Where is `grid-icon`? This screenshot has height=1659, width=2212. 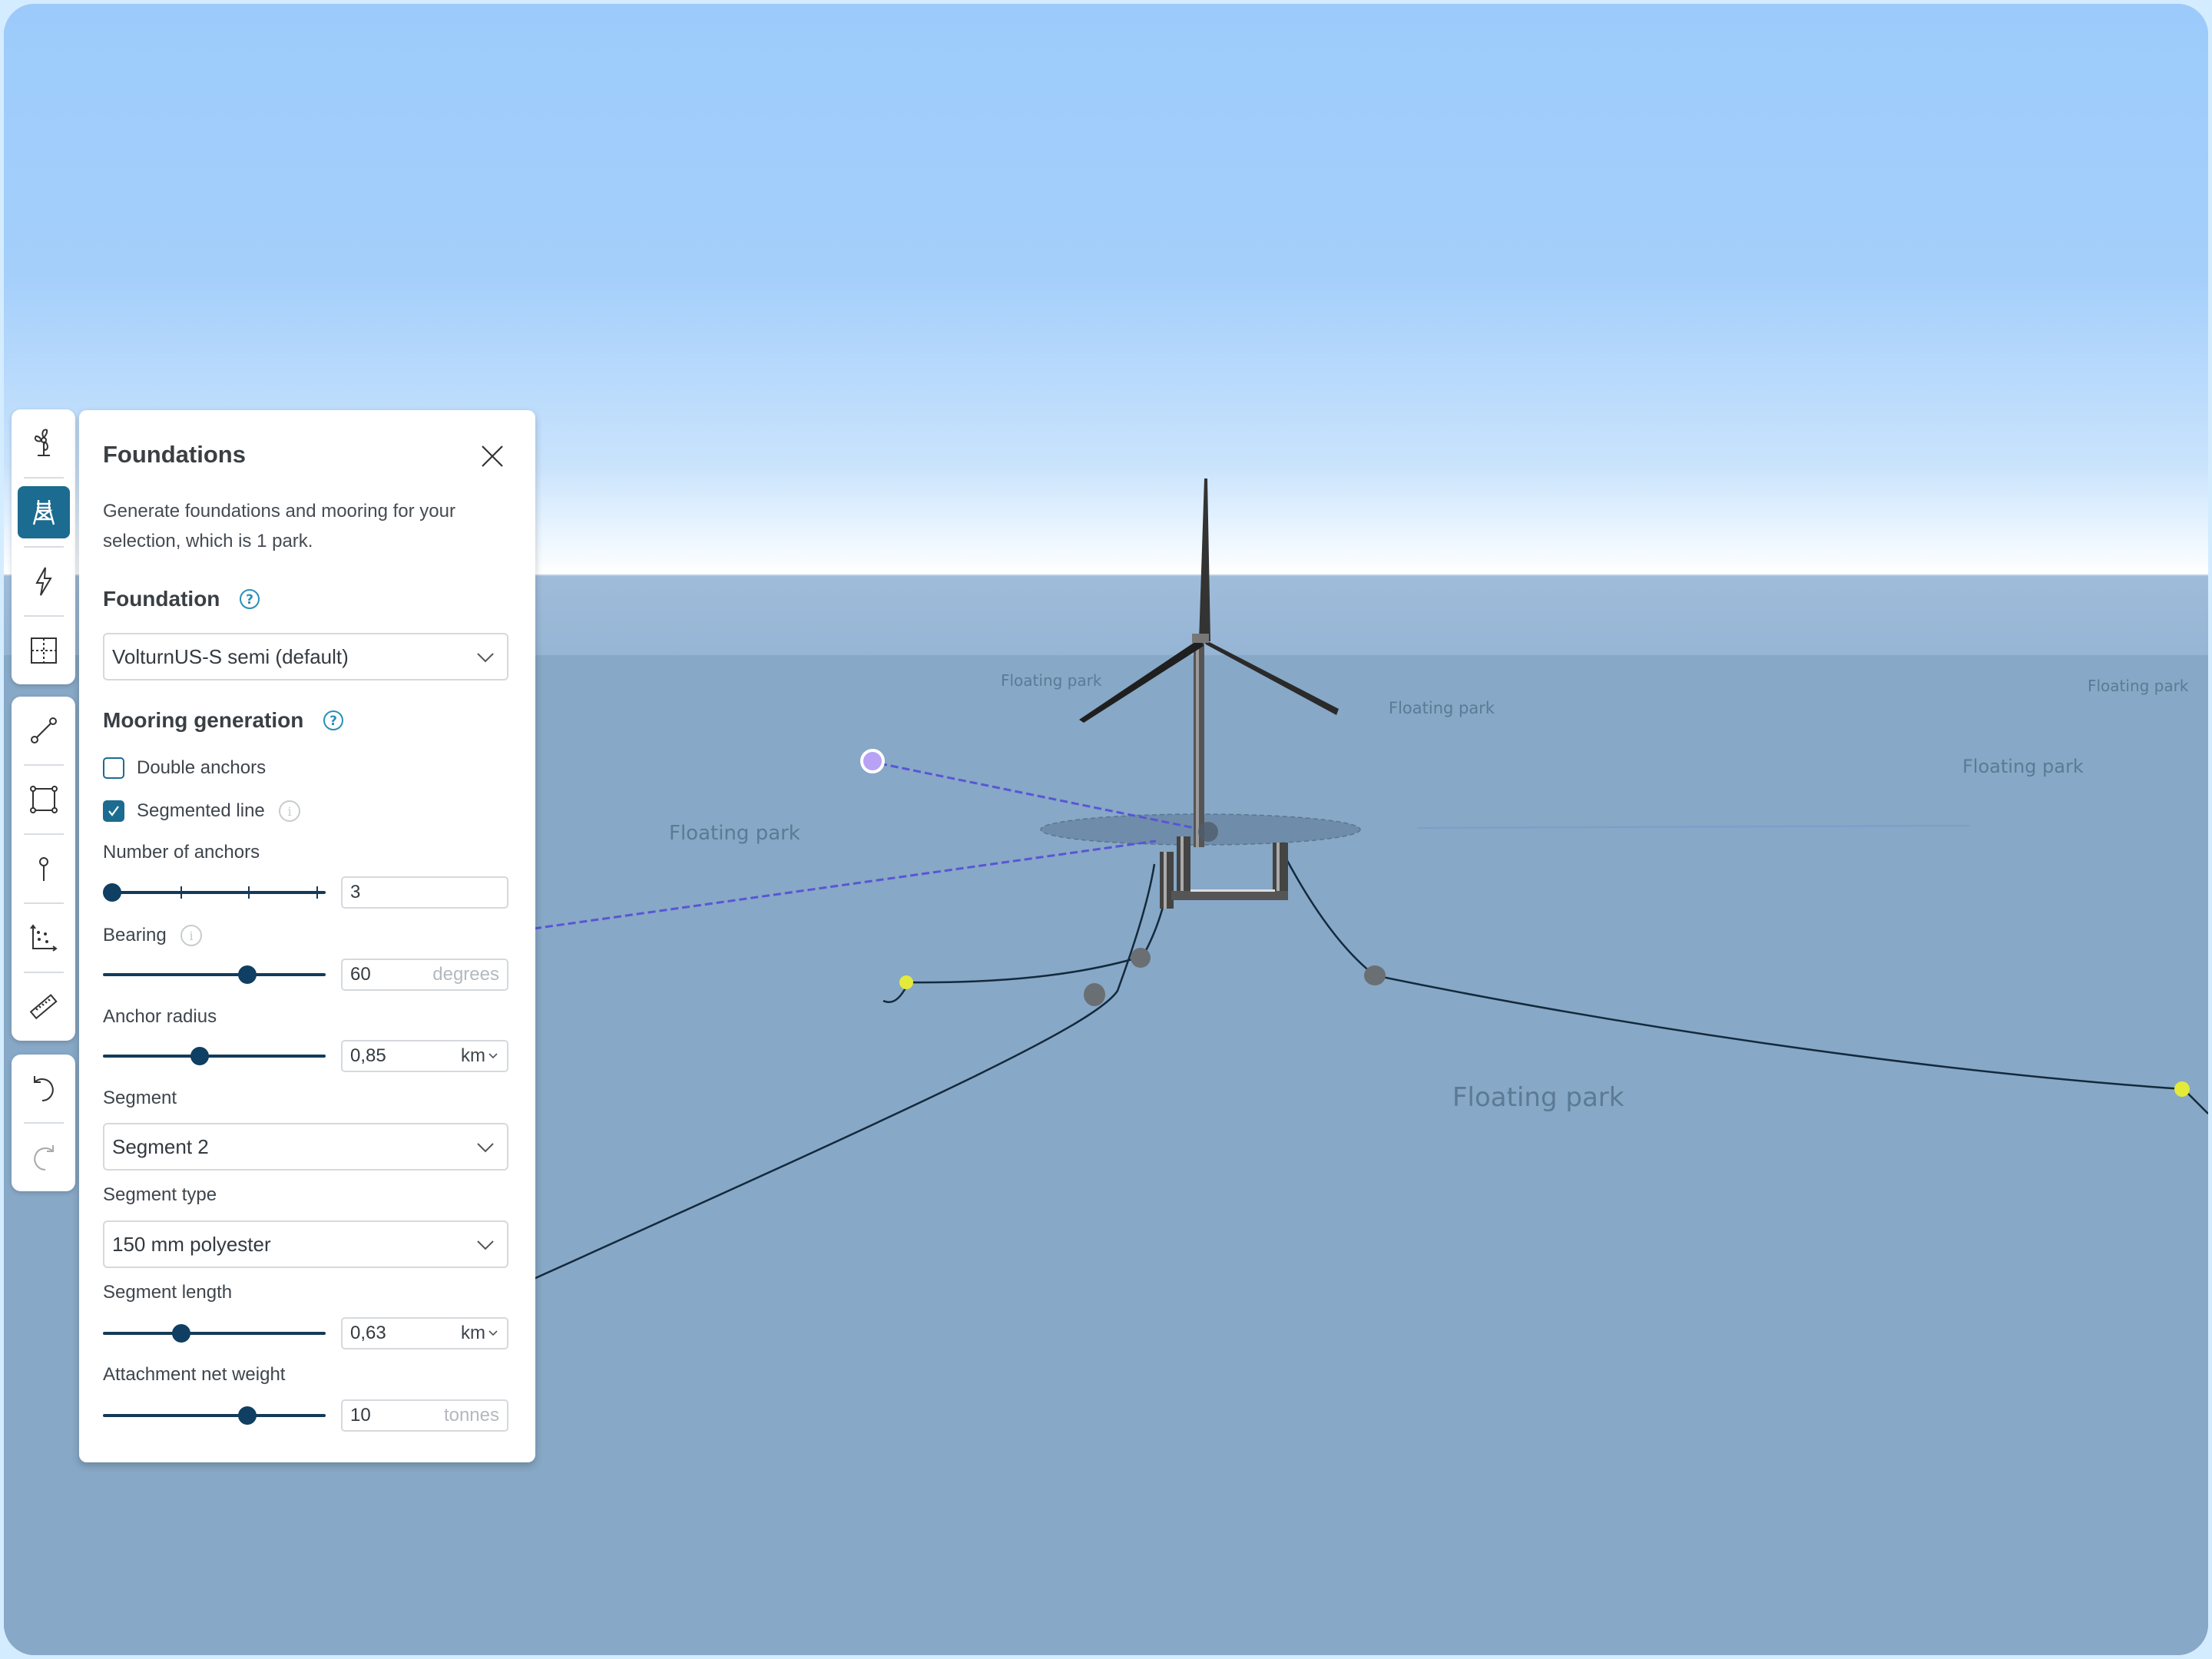
grid-icon is located at coordinates (43, 650).